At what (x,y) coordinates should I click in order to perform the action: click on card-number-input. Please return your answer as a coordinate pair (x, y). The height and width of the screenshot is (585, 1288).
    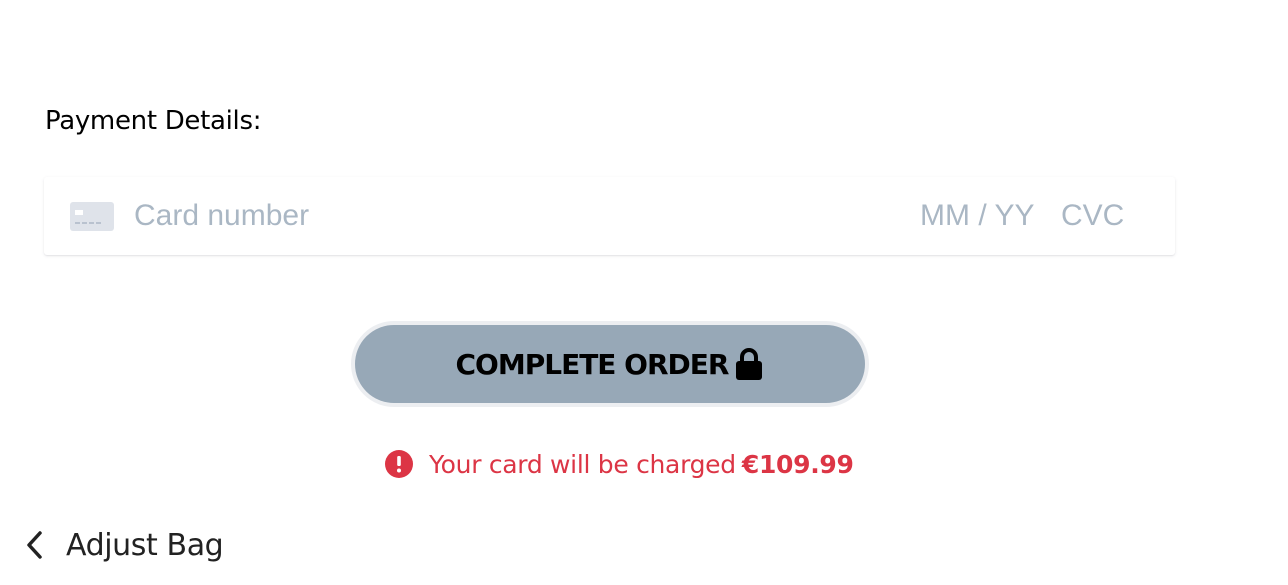
    Looking at the image, I should click on (514, 216).